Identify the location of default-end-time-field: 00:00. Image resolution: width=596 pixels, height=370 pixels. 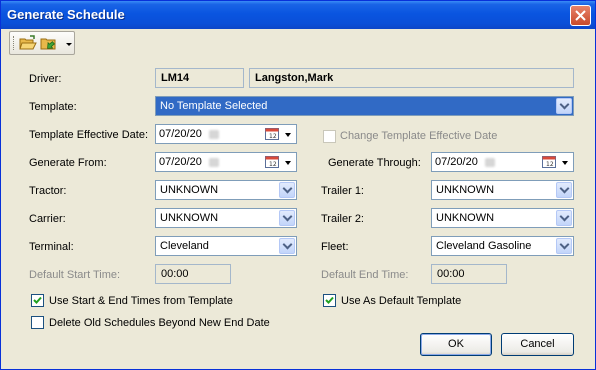
(469, 274).